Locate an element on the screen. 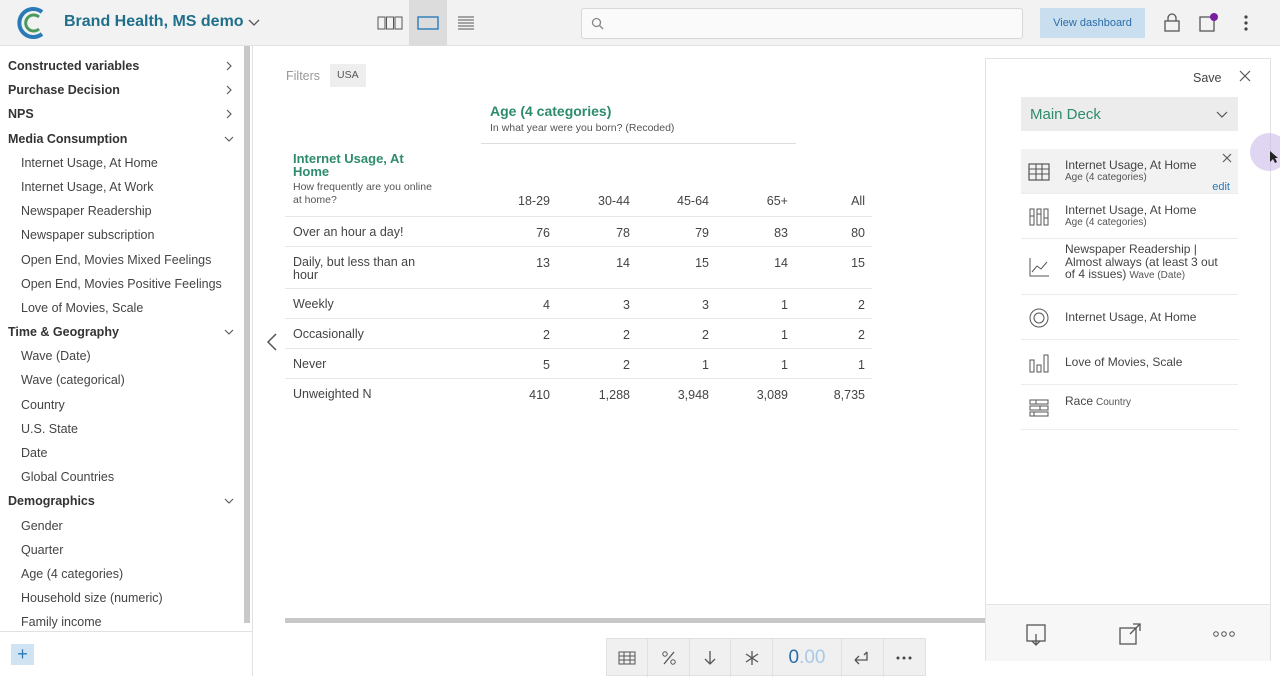  filter-chip: USA is located at coordinates (348, 75).